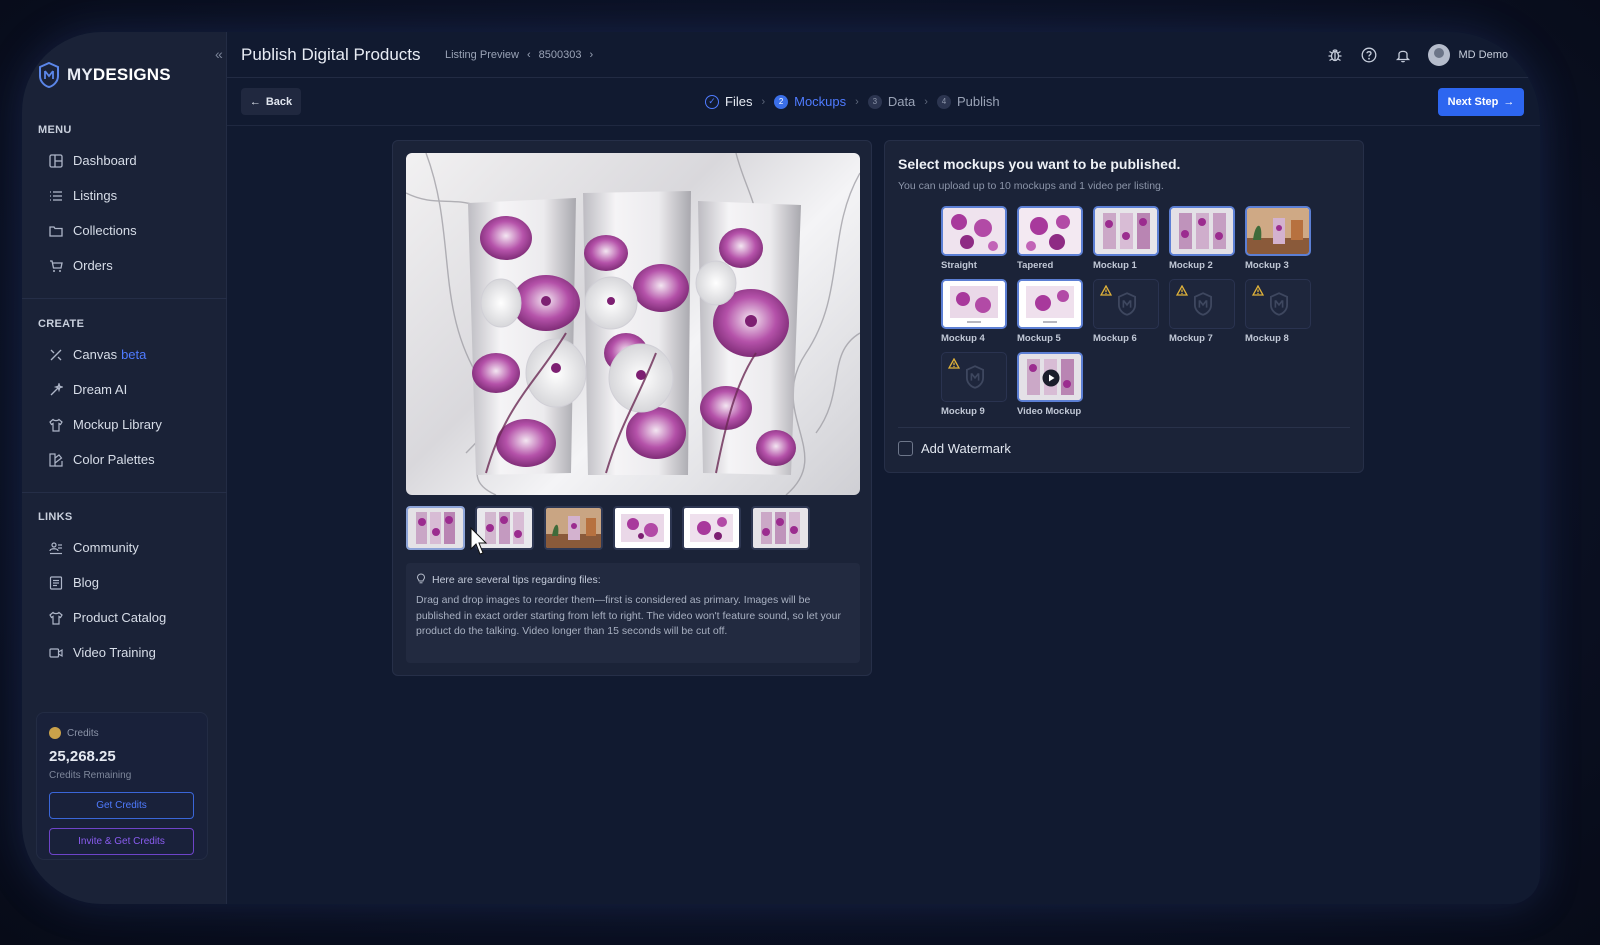 This screenshot has width=1600, height=945. I want to click on mockup-8: Mockup 8, so click(1278, 311).